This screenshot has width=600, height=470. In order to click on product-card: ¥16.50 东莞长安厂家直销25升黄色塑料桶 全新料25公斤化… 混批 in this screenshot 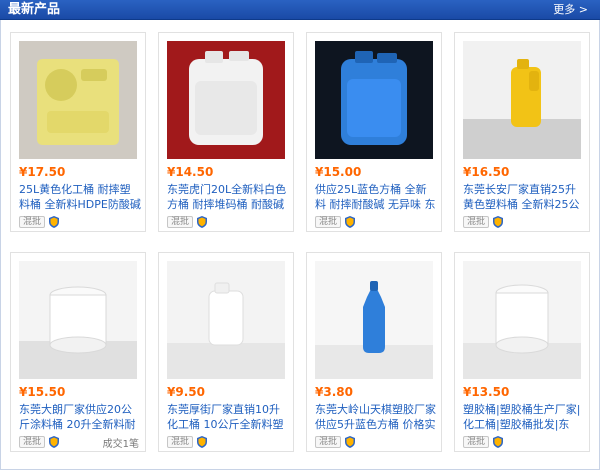, I will do `click(522, 132)`.